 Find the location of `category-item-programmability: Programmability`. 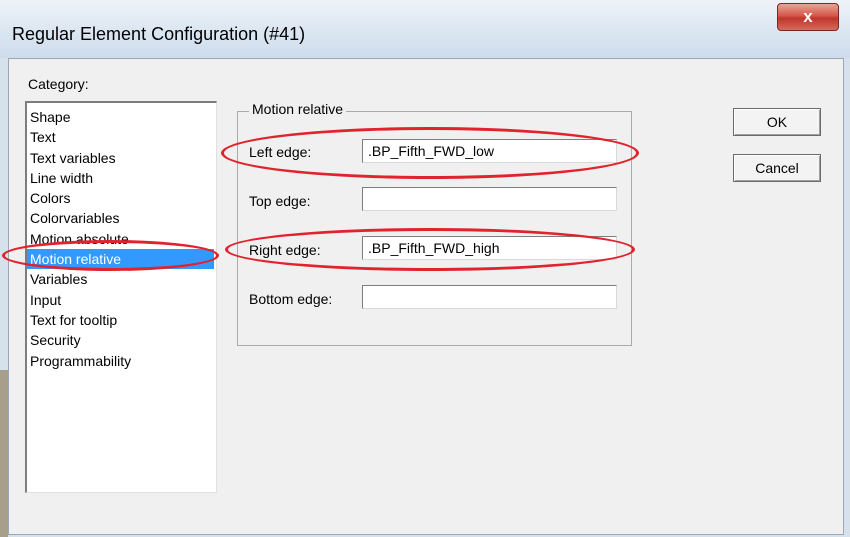

category-item-programmability: Programmability is located at coordinates (121, 361).